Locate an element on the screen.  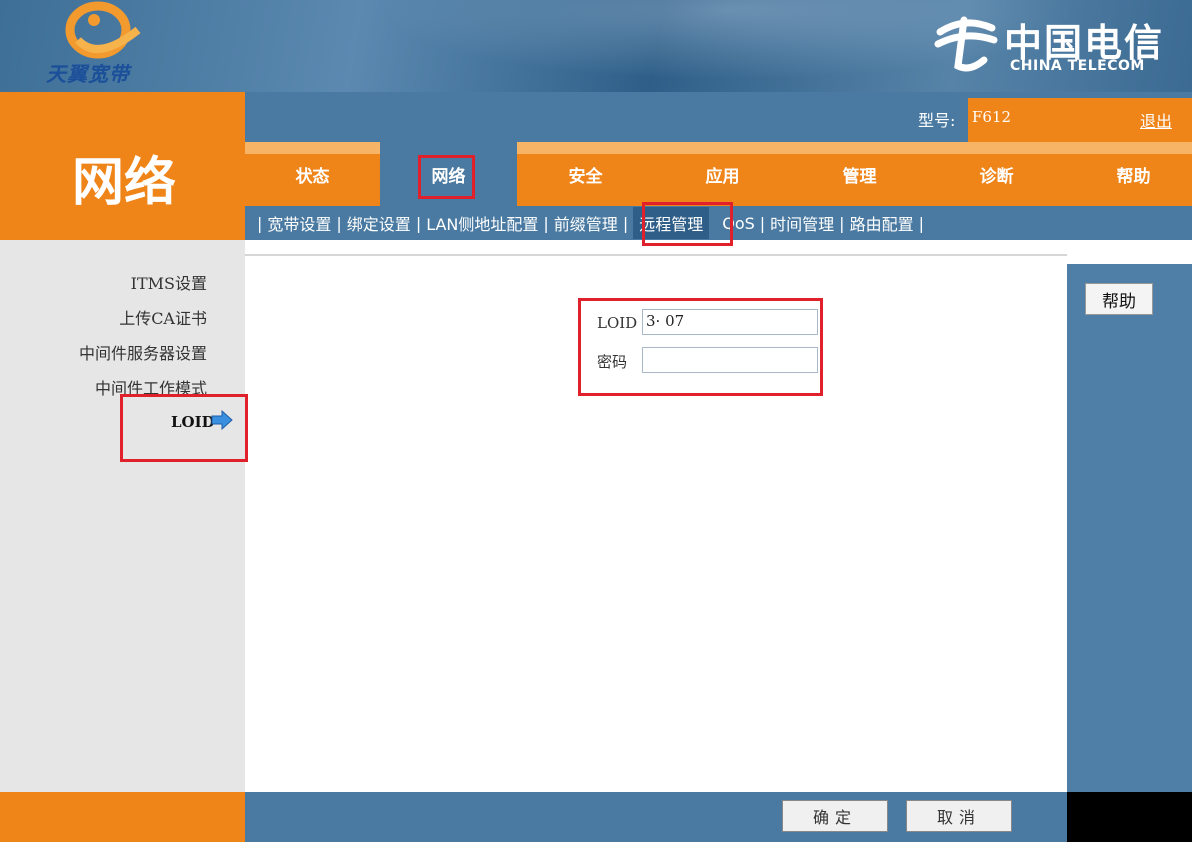
sidebar-item-middleware-server: 中间件服务器设置 is located at coordinates (143, 352).